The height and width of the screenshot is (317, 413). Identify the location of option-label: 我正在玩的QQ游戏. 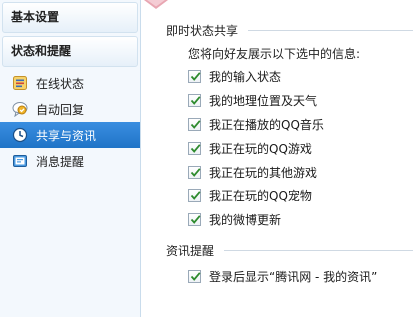
(260, 148).